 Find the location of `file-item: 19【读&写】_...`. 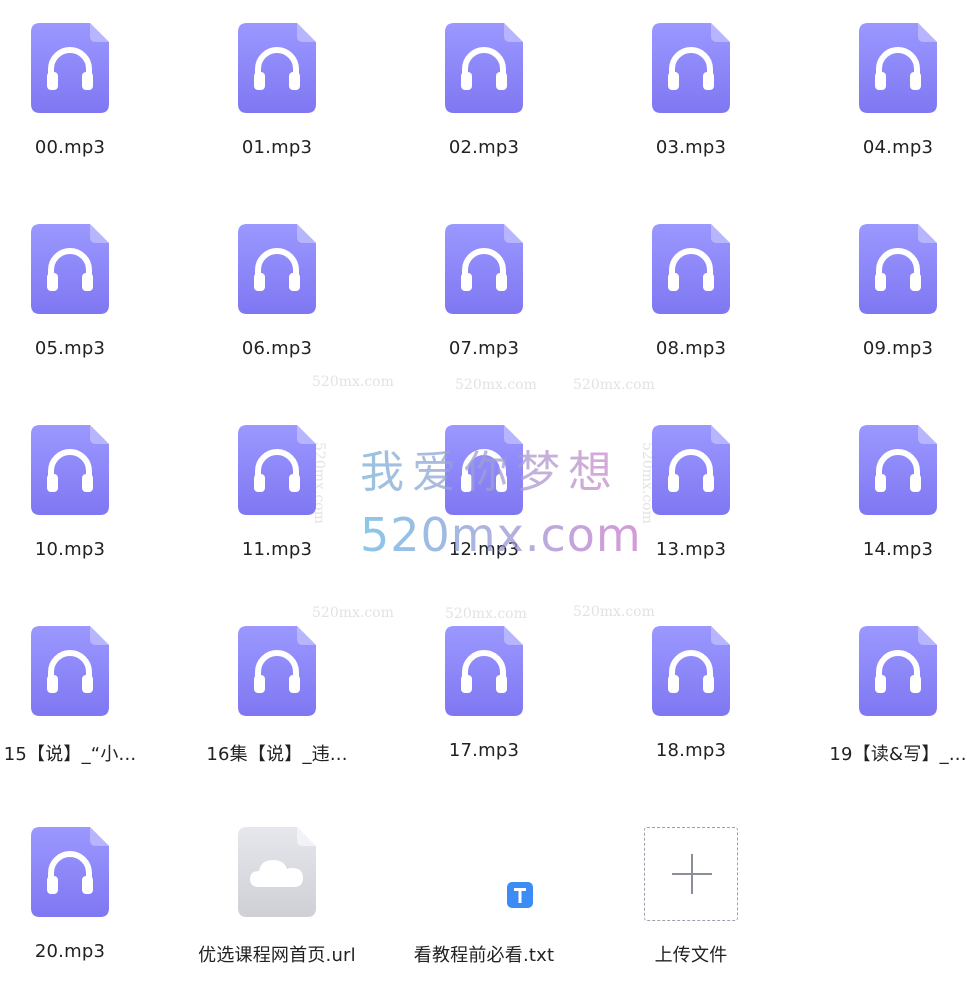

file-item: 19【读&写】_... is located at coordinates (887, 693).